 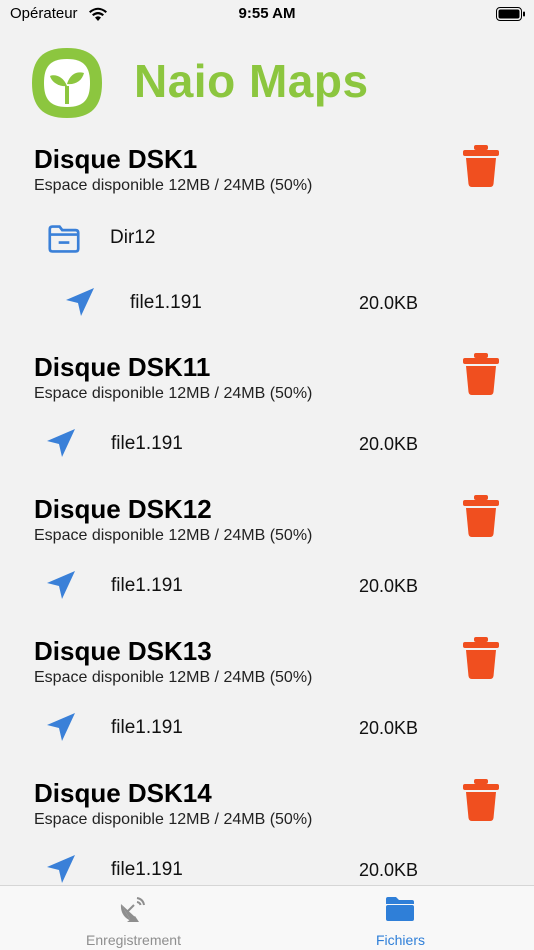 What do you see at coordinates (132, 909) in the screenshot?
I see `satellite-dish-icon` at bounding box center [132, 909].